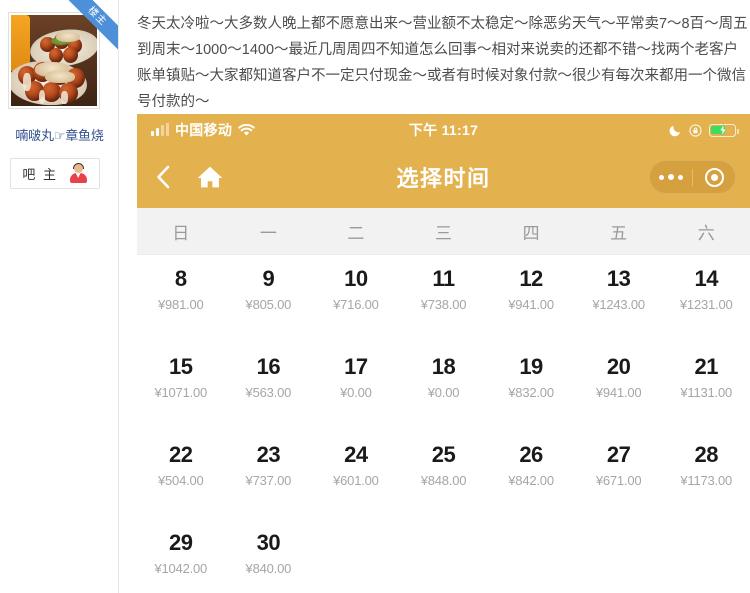  What do you see at coordinates (531, 392) in the screenshot?
I see `calendar-day-amount: ¥832.00` at bounding box center [531, 392].